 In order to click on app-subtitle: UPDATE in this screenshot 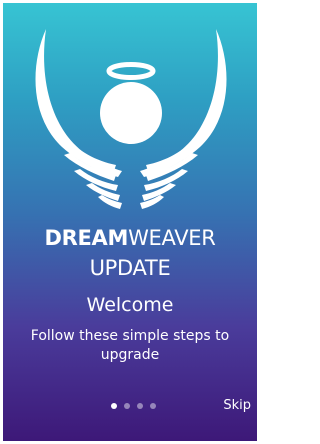, I will do `click(130, 268)`.